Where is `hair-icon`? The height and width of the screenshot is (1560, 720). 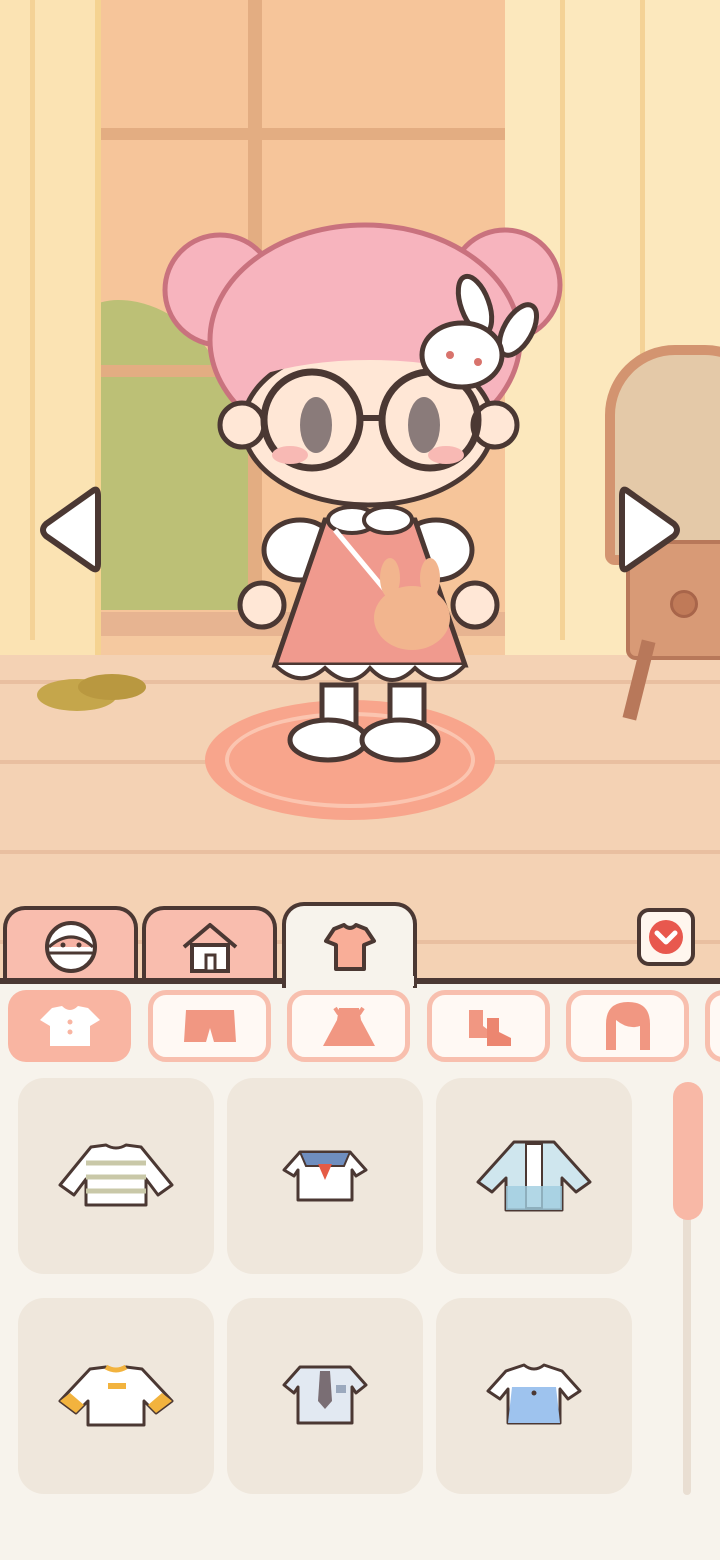
hair-icon is located at coordinates (627, 1026).